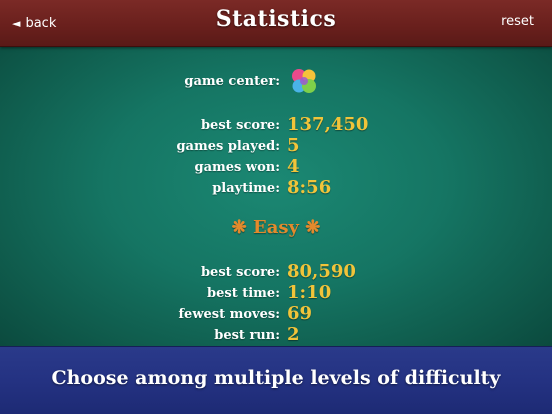 The width and height of the screenshot is (552, 414). What do you see at coordinates (228, 146) in the screenshot?
I see `games-played-label: games played:` at bounding box center [228, 146].